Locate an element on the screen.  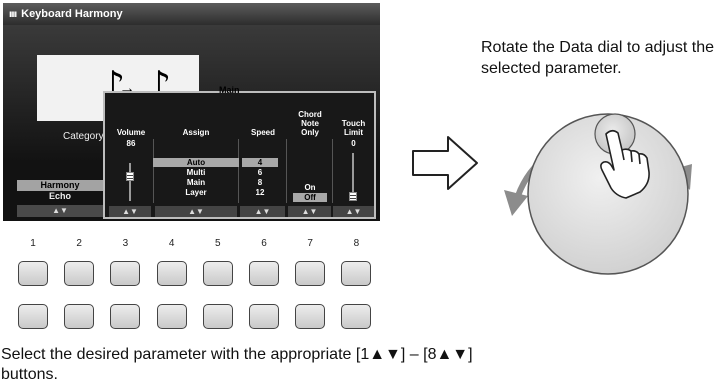
category-up-down-arrows: ▲▼ is located at coordinates (60, 211).